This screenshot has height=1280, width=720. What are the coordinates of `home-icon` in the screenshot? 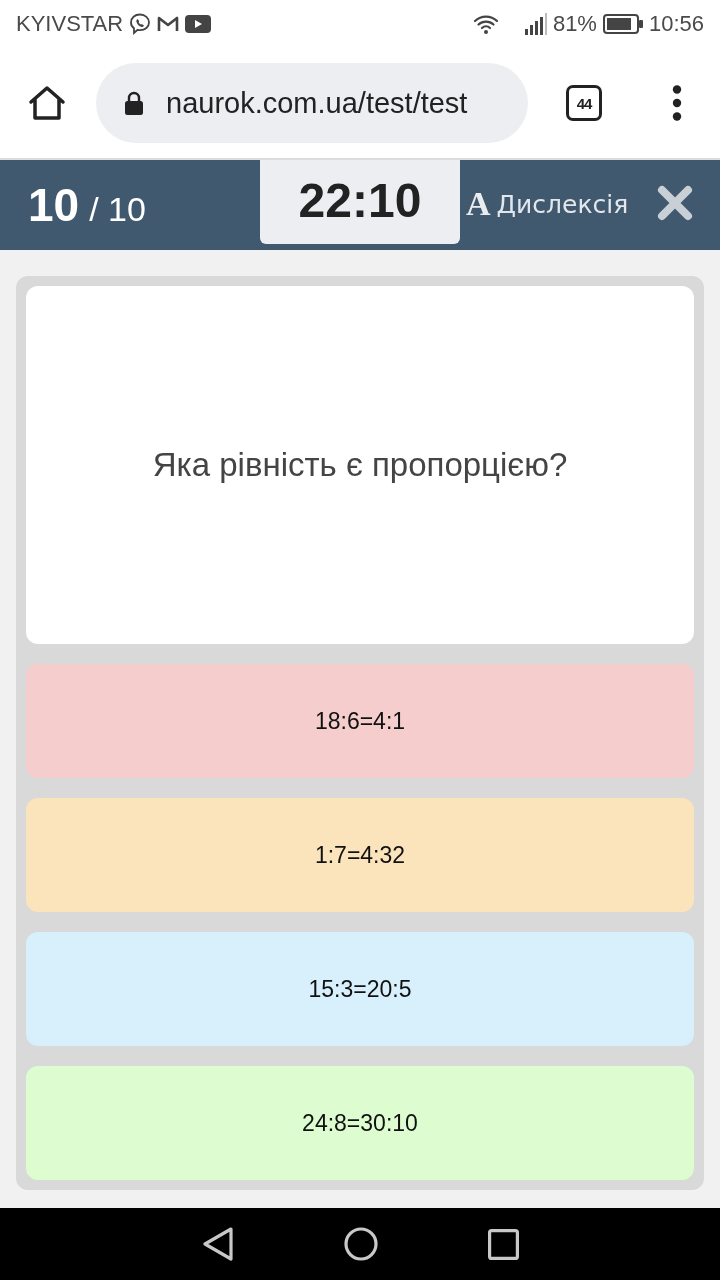 It's located at (47, 103).